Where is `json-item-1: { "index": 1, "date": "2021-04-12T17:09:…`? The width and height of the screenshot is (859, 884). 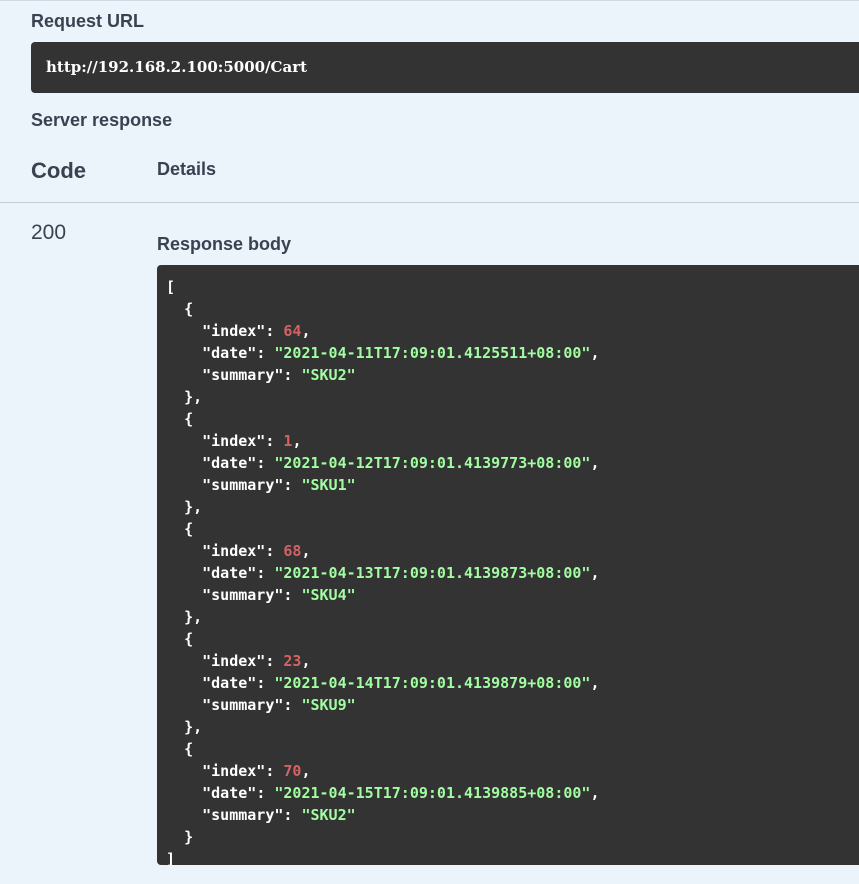
json-item-1: { "index": 1, "date": "2021-04-12T17:09:… is located at coordinates (392, 463).